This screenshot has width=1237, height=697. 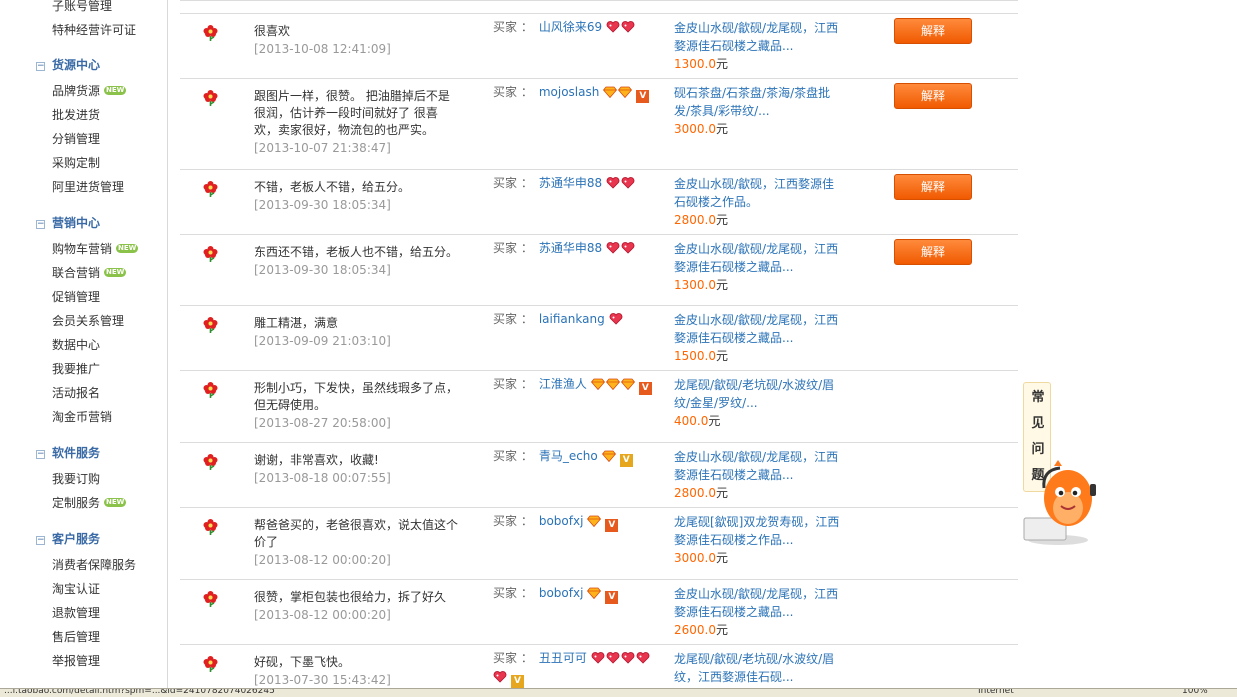 What do you see at coordinates (89, 503) in the screenshot?
I see `sidebar-item: 定制服务 NEW` at bounding box center [89, 503].